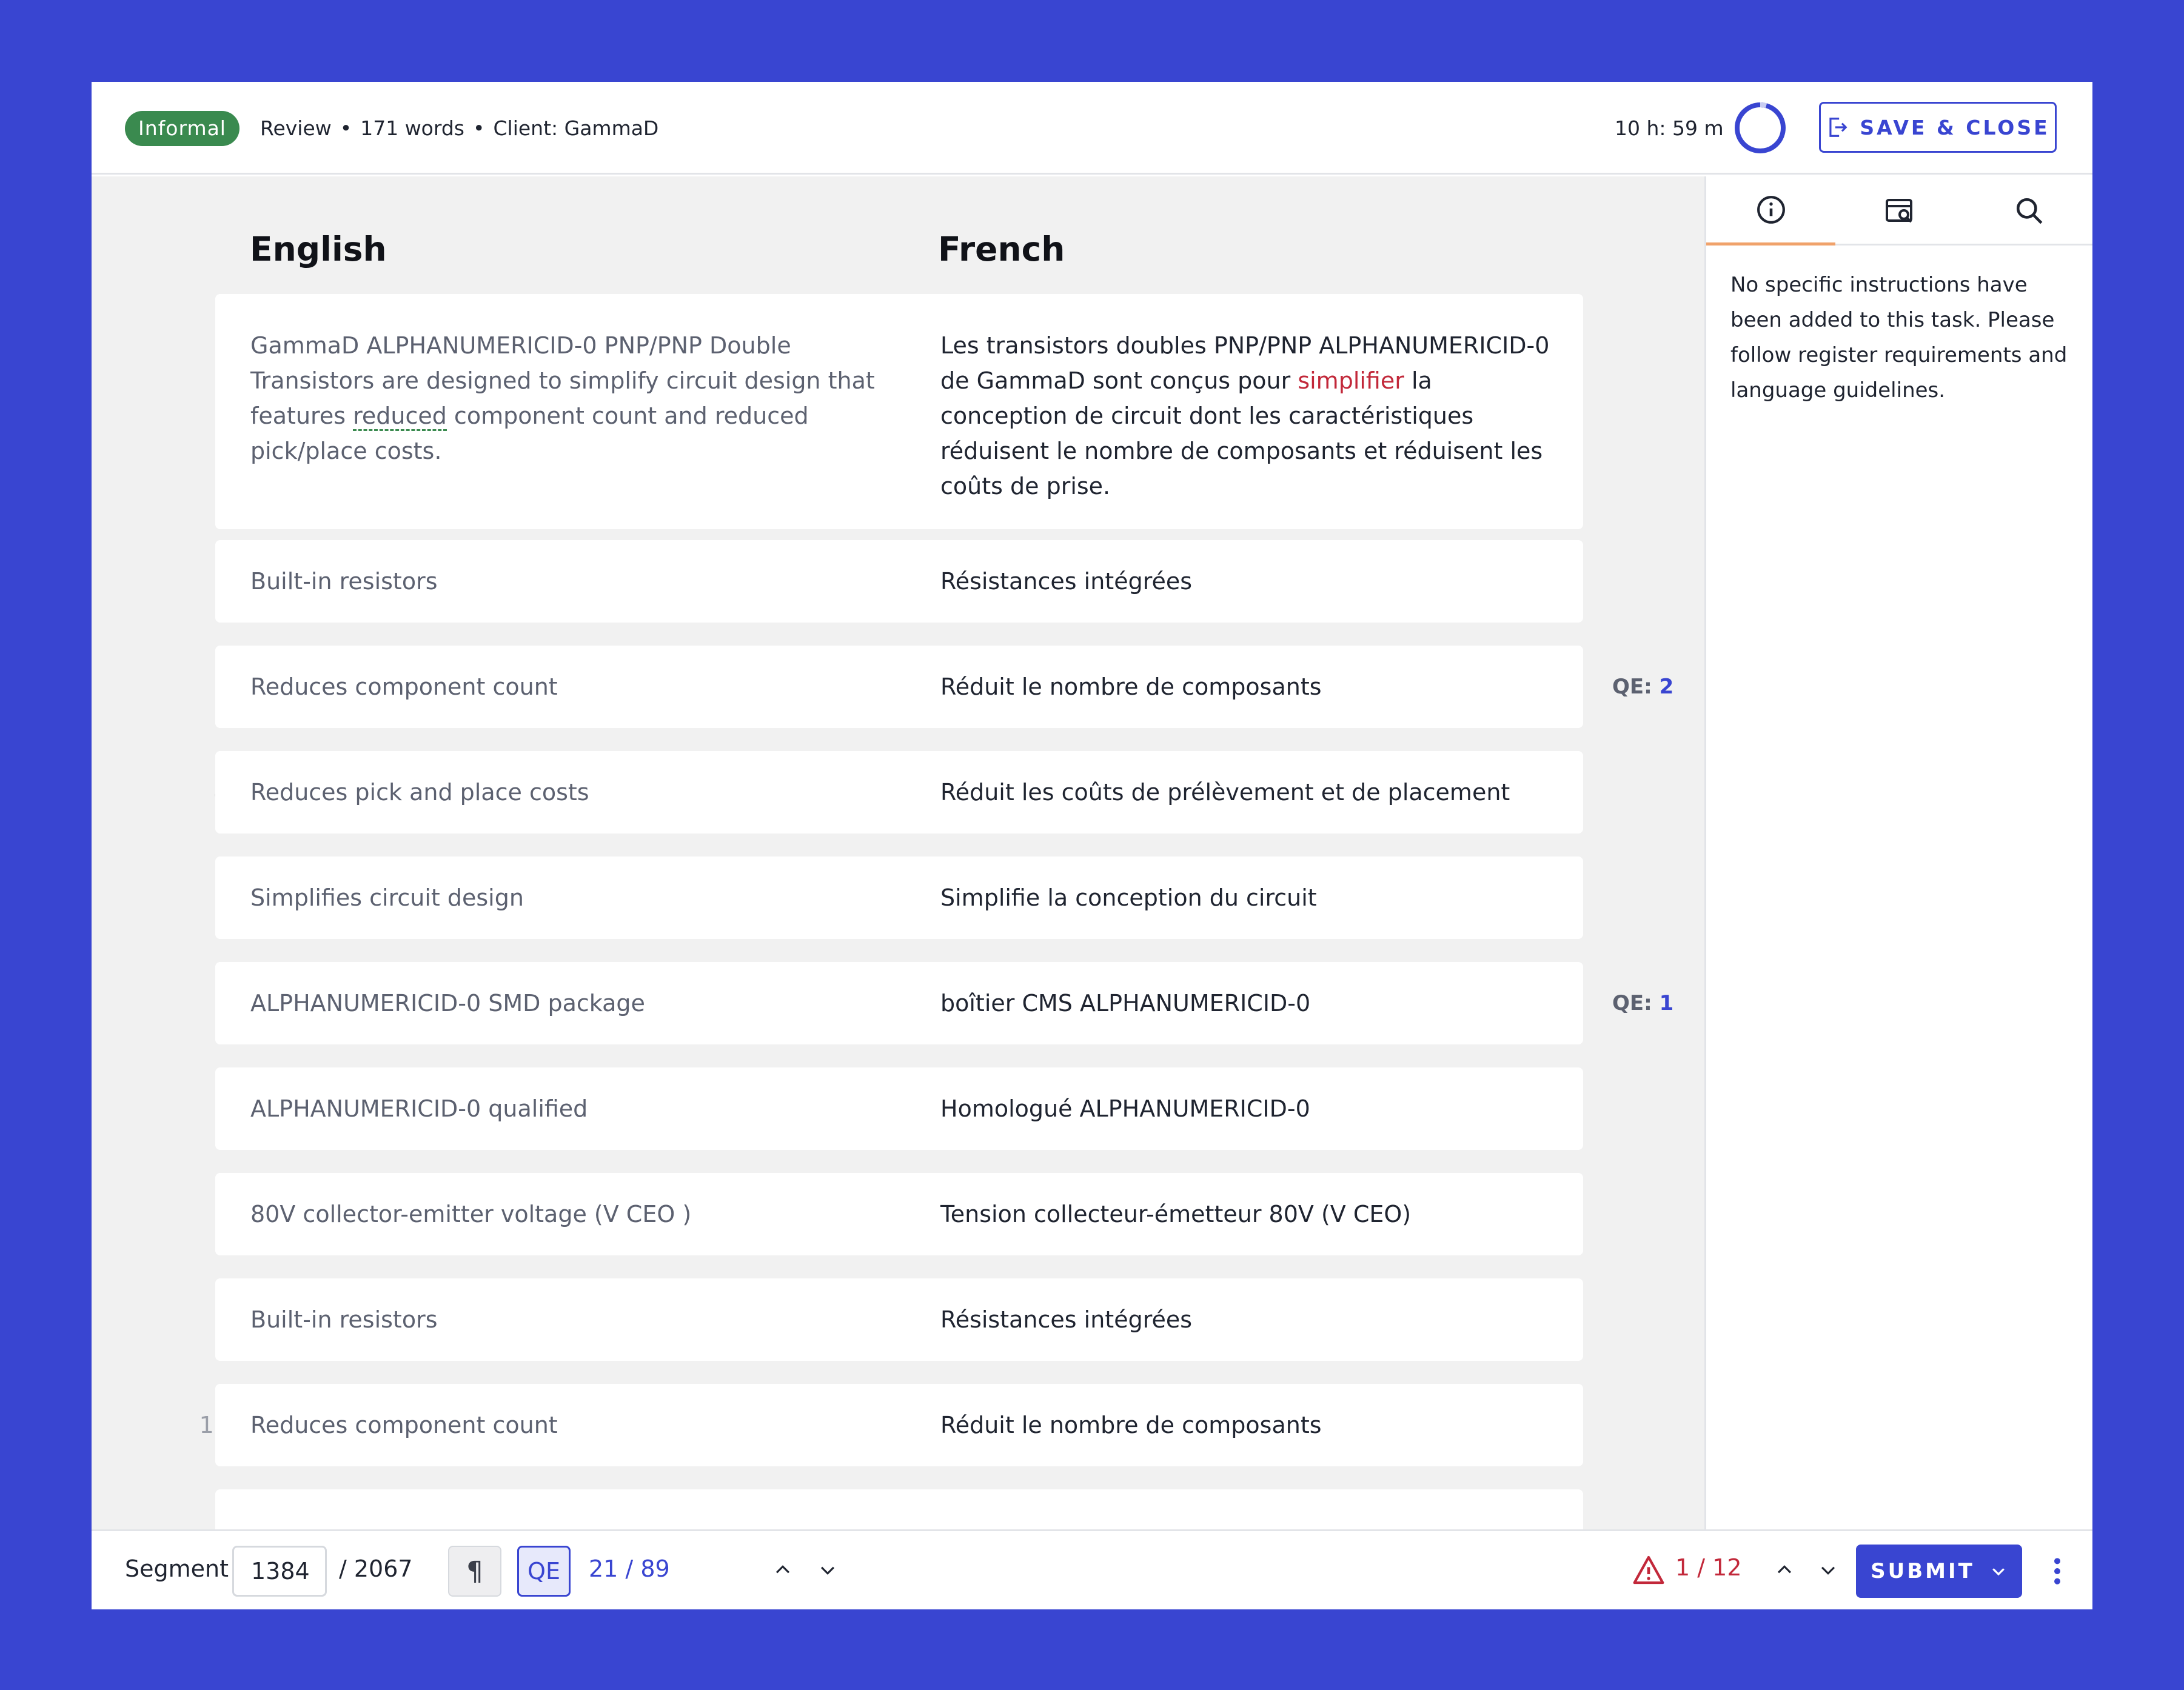  Describe the element at coordinates (1001, 250) in the screenshot. I see `target-language-heading: French` at that location.